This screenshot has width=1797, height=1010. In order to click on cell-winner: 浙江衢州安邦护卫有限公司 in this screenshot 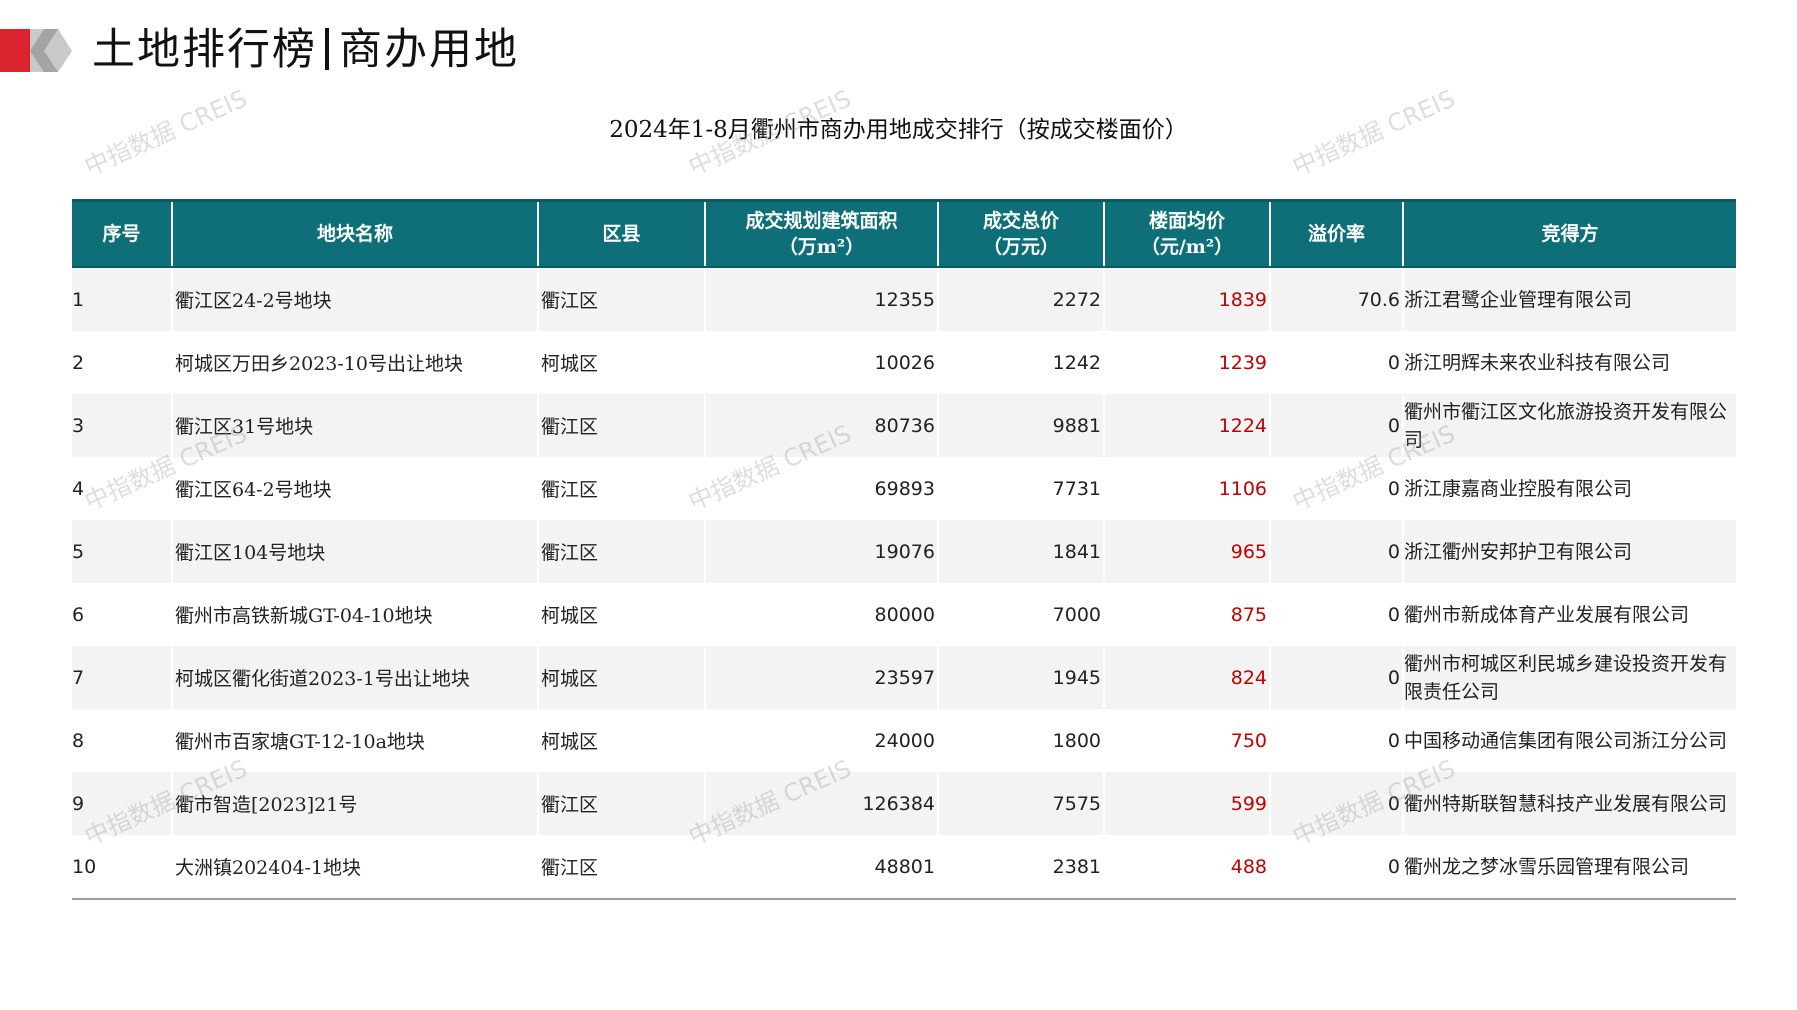, I will do `click(1569, 551)`.